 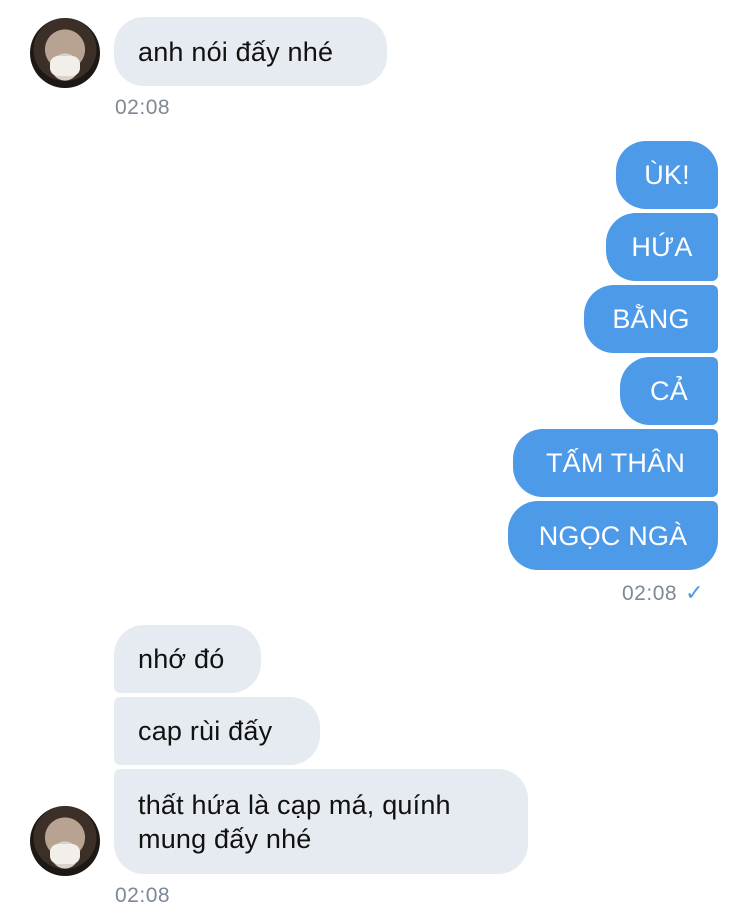 I want to click on incoming-message: thất hứa là cạp má, quính mung đấy nhé, so click(x=321, y=821).